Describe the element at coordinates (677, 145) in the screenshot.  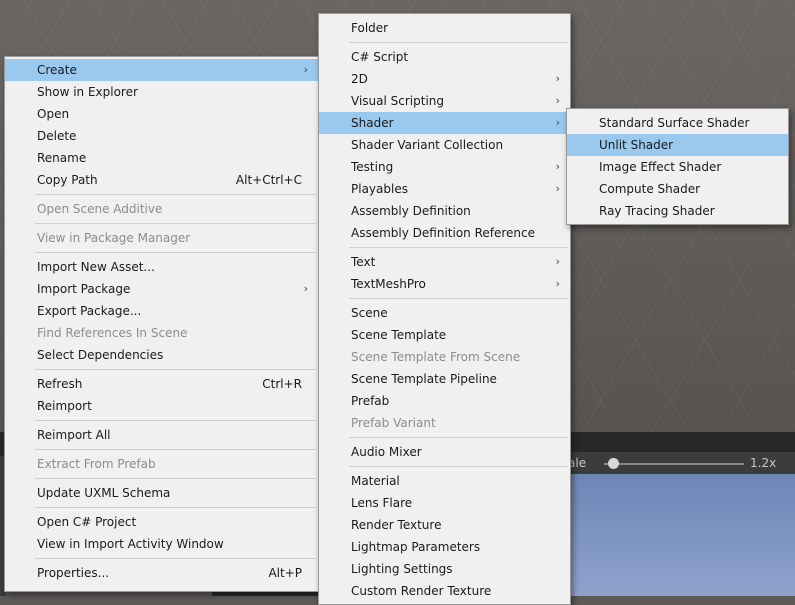
I see `menu-item-unlit-shader: Unlit Shader` at that location.